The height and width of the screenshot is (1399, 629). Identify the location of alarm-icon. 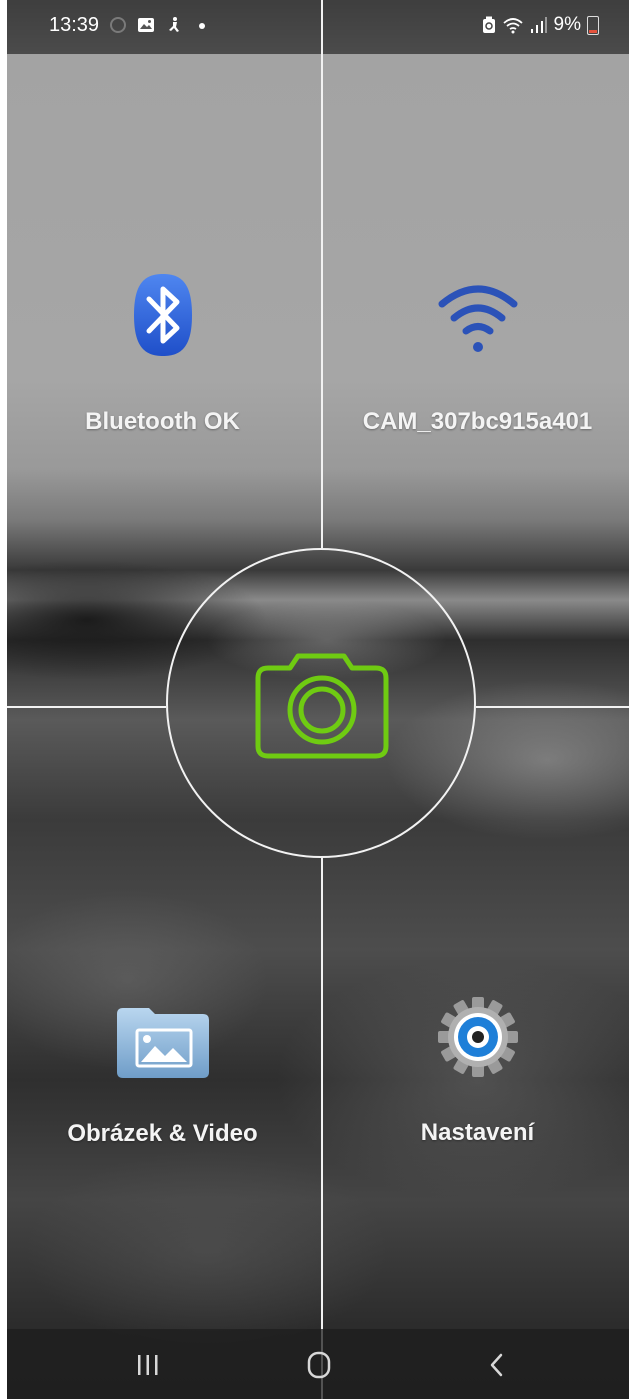
(118, 25).